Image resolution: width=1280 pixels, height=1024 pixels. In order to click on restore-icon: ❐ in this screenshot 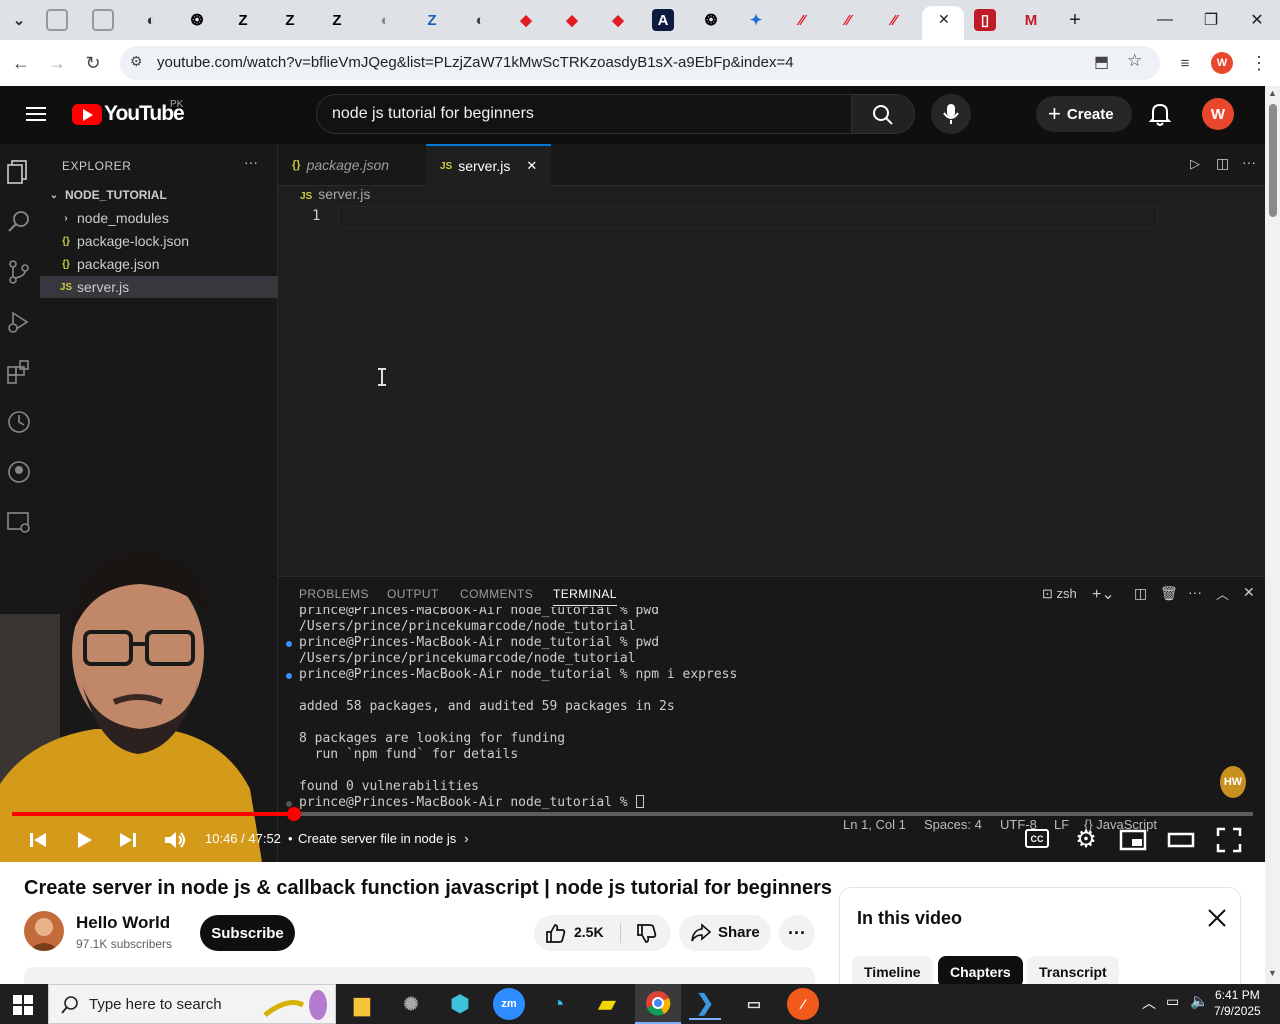, I will do `click(1211, 20)`.